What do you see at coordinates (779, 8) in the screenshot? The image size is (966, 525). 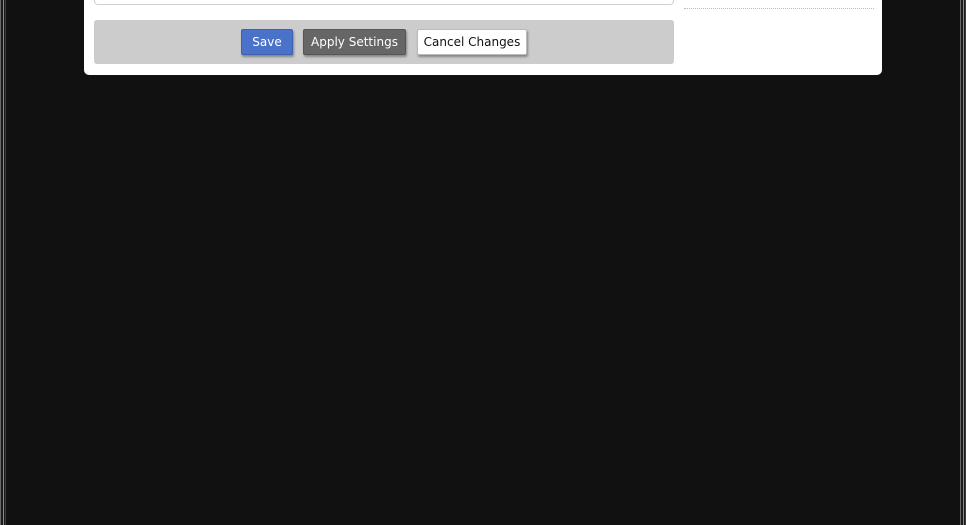 I see `sidebar-divider` at bounding box center [779, 8].